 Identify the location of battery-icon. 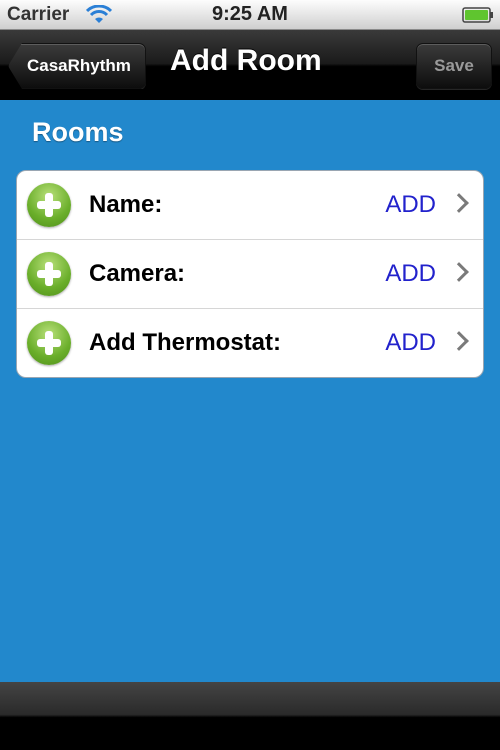
(477, 15).